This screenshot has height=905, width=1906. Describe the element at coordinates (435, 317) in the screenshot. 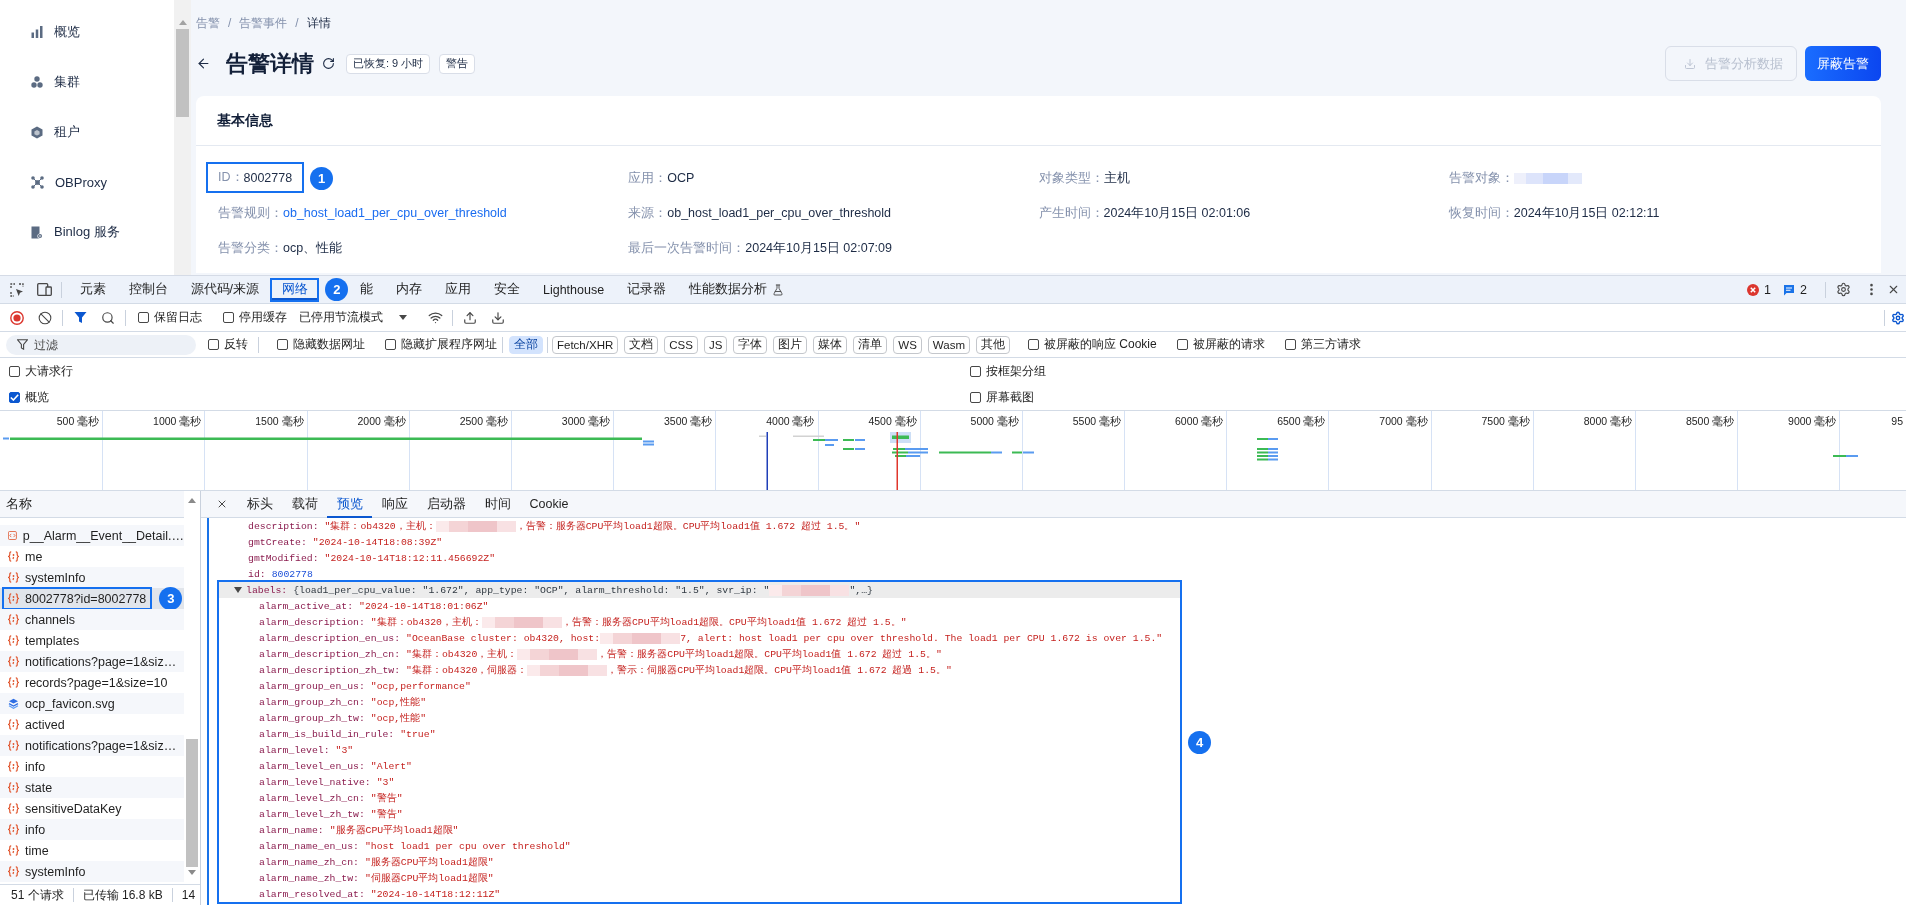

I see `wifi-icon` at that location.